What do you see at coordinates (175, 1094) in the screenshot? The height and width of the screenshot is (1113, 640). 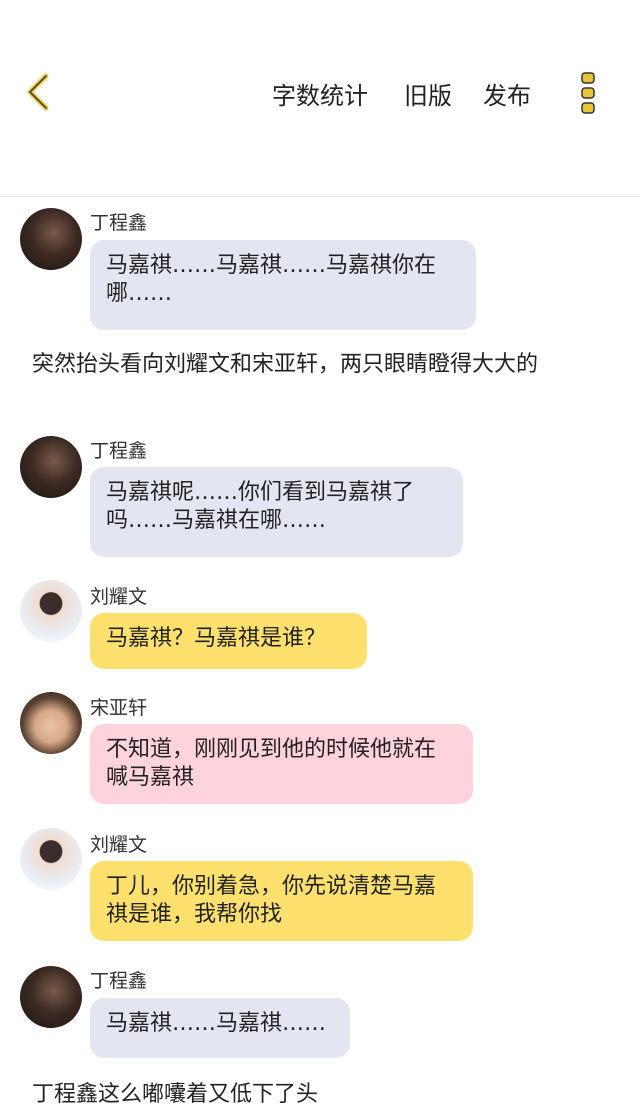 I see `narration-text: 丁程鑫这么嘟囔着又低下了头` at bounding box center [175, 1094].